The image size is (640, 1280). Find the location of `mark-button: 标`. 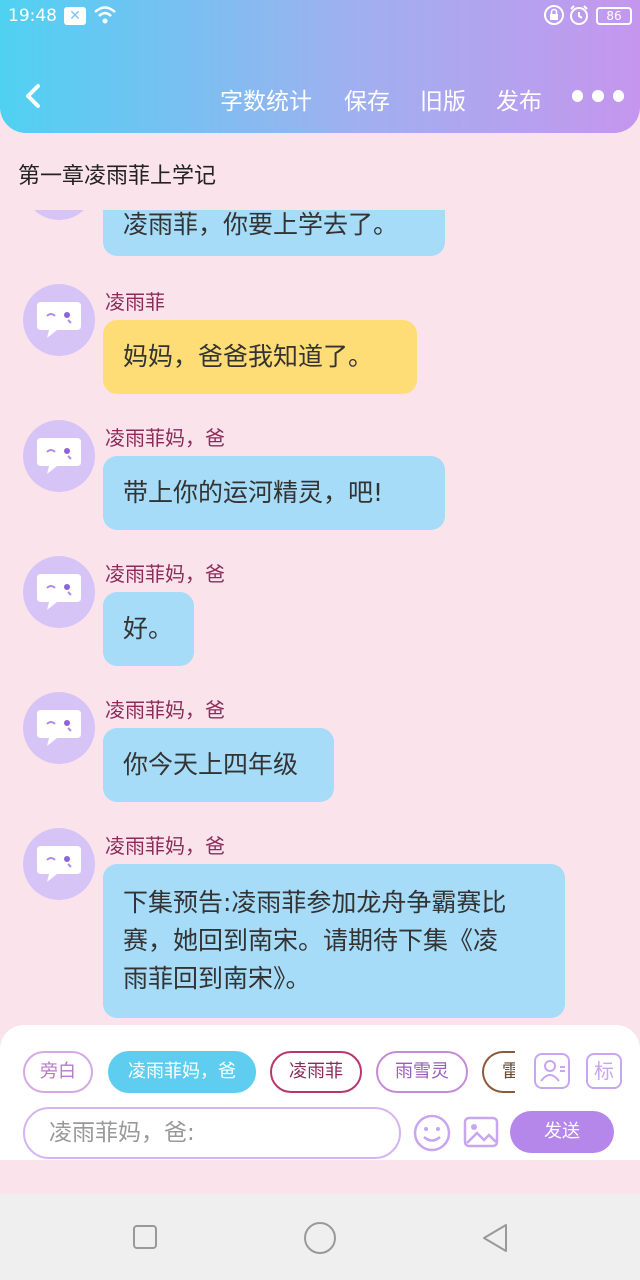

mark-button: 标 is located at coordinates (604, 1071).